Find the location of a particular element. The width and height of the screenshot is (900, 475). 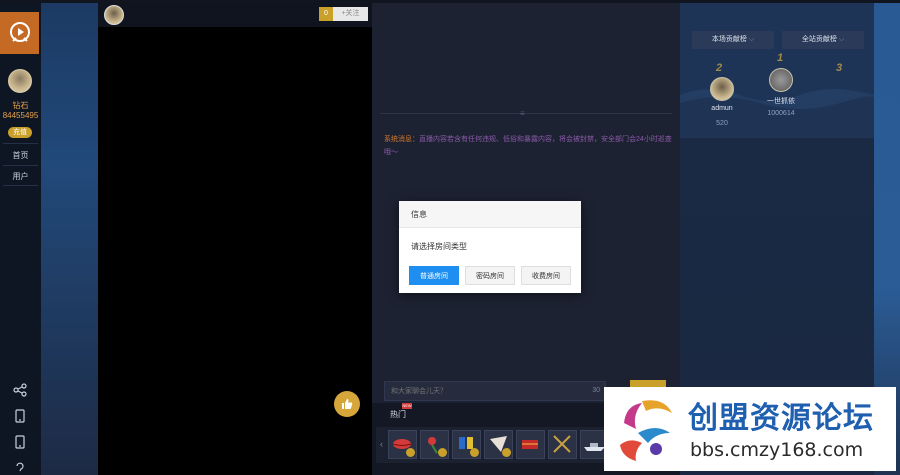

like-button is located at coordinates (347, 404).